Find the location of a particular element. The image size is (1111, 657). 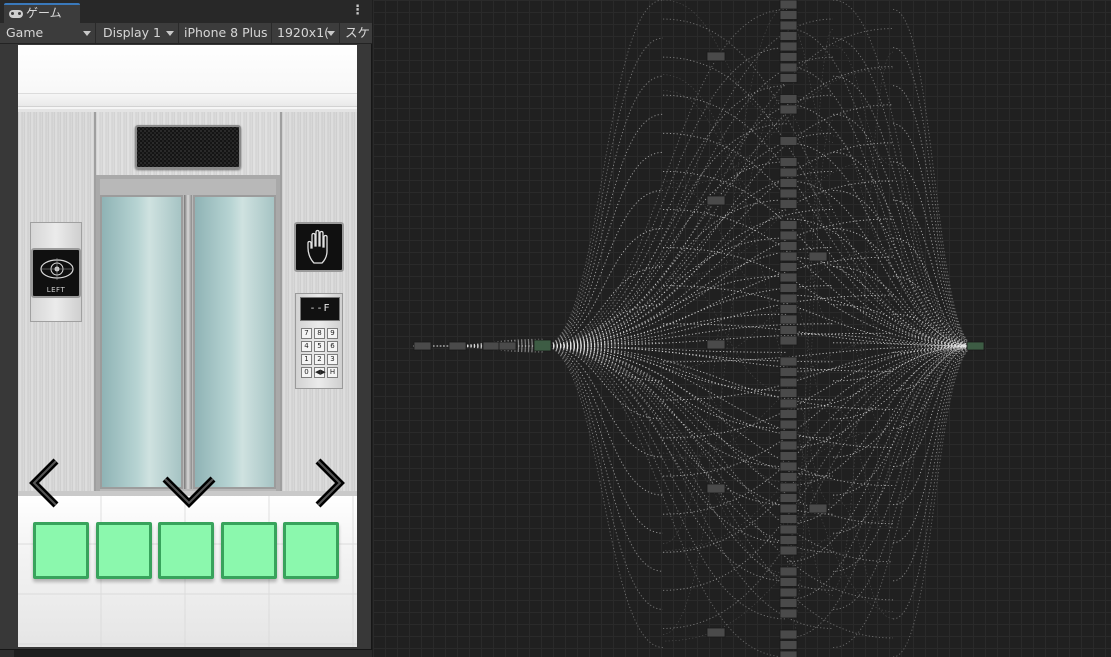

keypad-key: H is located at coordinates (332, 372).